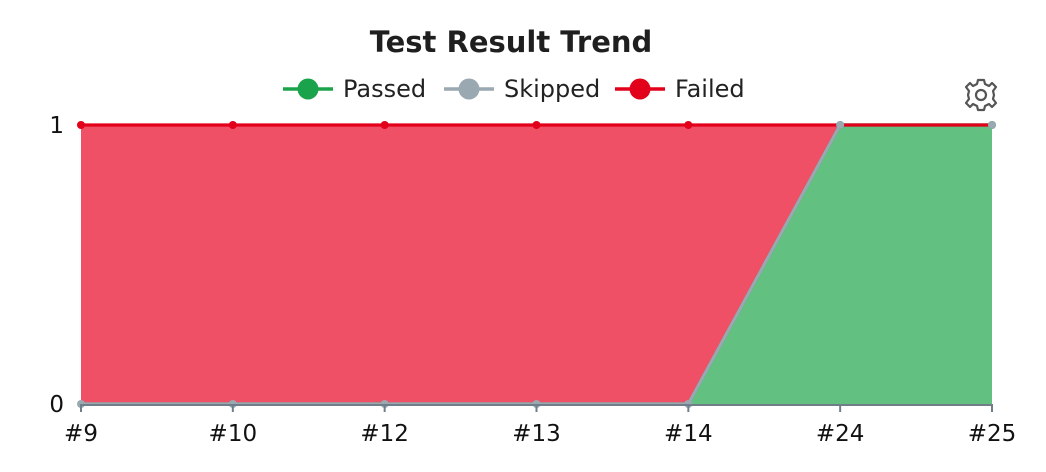 The height and width of the screenshot is (472, 1046). I want to click on x-tick-label: #14, so click(688, 434).